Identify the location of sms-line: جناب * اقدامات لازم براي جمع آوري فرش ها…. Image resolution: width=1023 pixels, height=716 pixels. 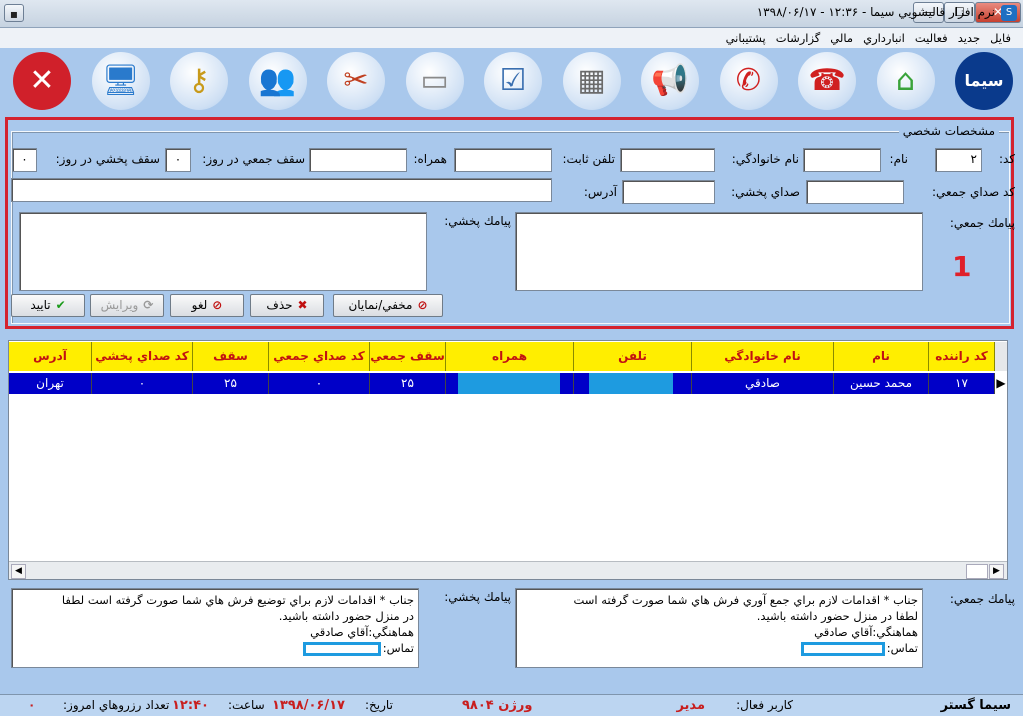
(746, 600).